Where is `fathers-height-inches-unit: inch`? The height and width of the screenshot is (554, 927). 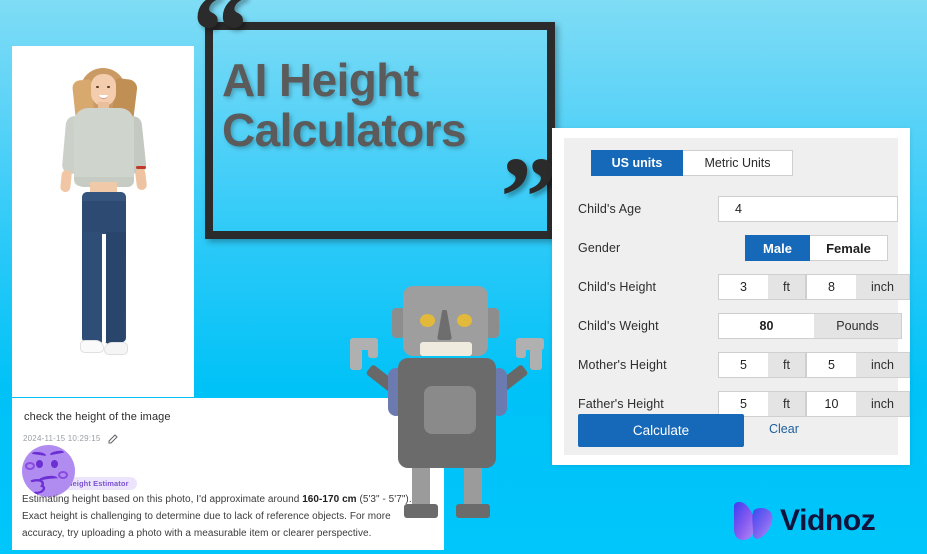 fathers-height-inches-unit: inch is located at coordinates (883, 404).